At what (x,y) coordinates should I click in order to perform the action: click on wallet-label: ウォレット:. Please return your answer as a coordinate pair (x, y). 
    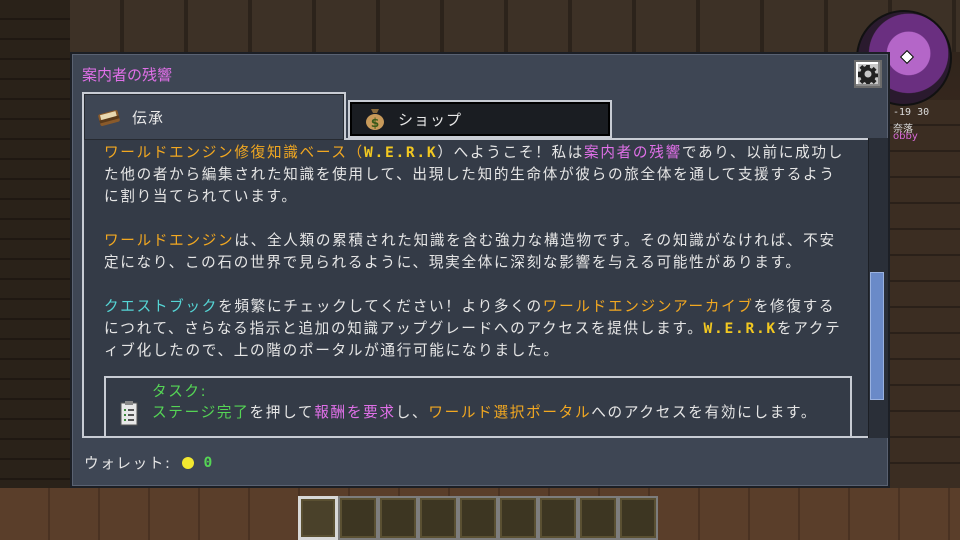
    Looking at the image, I should click on (128, 463).